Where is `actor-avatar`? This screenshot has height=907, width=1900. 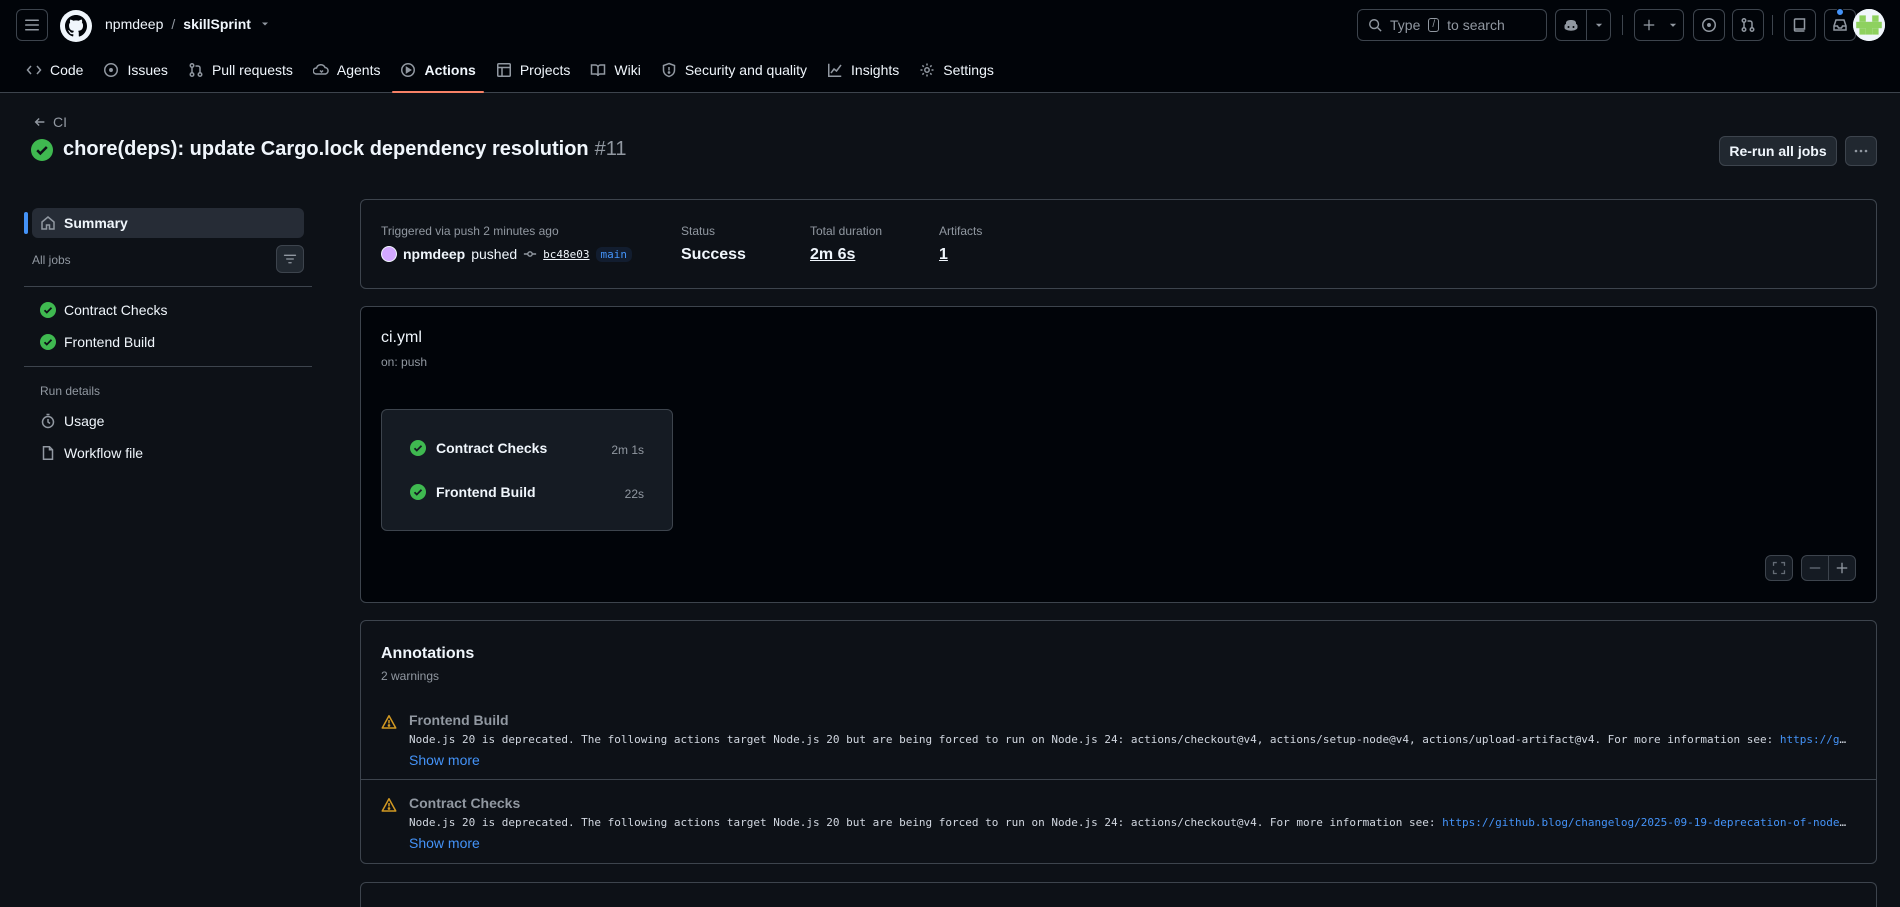
actor-avatar is located at coordinates (389, 254).